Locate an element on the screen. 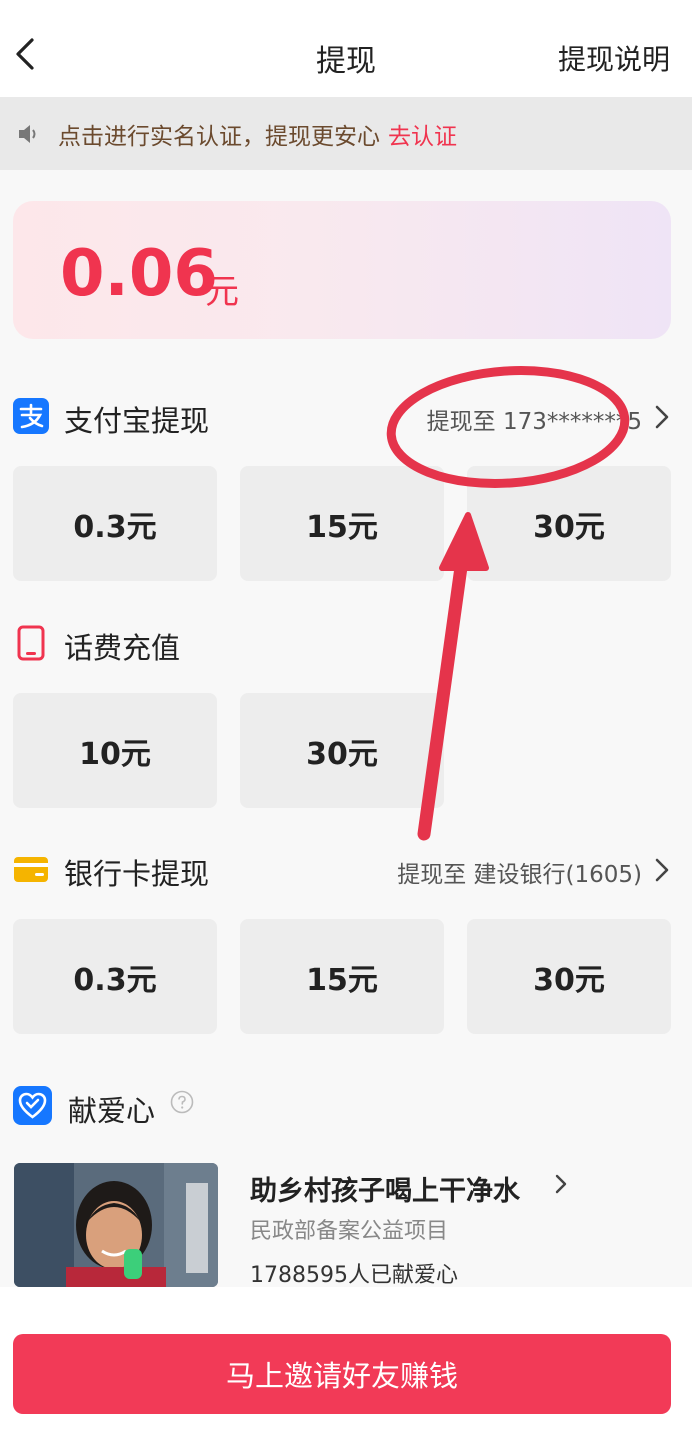  charity-project-card: 助乡村孩子喝上干净水 民政部备案公益项目 1788595人已献爱心 is located at coordinates (346, 1225).